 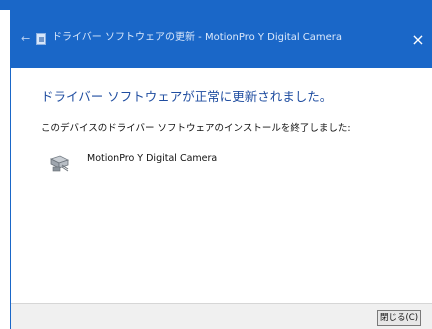 I want to click on close-button: 閉じる(C), so click(x=399, y=318).